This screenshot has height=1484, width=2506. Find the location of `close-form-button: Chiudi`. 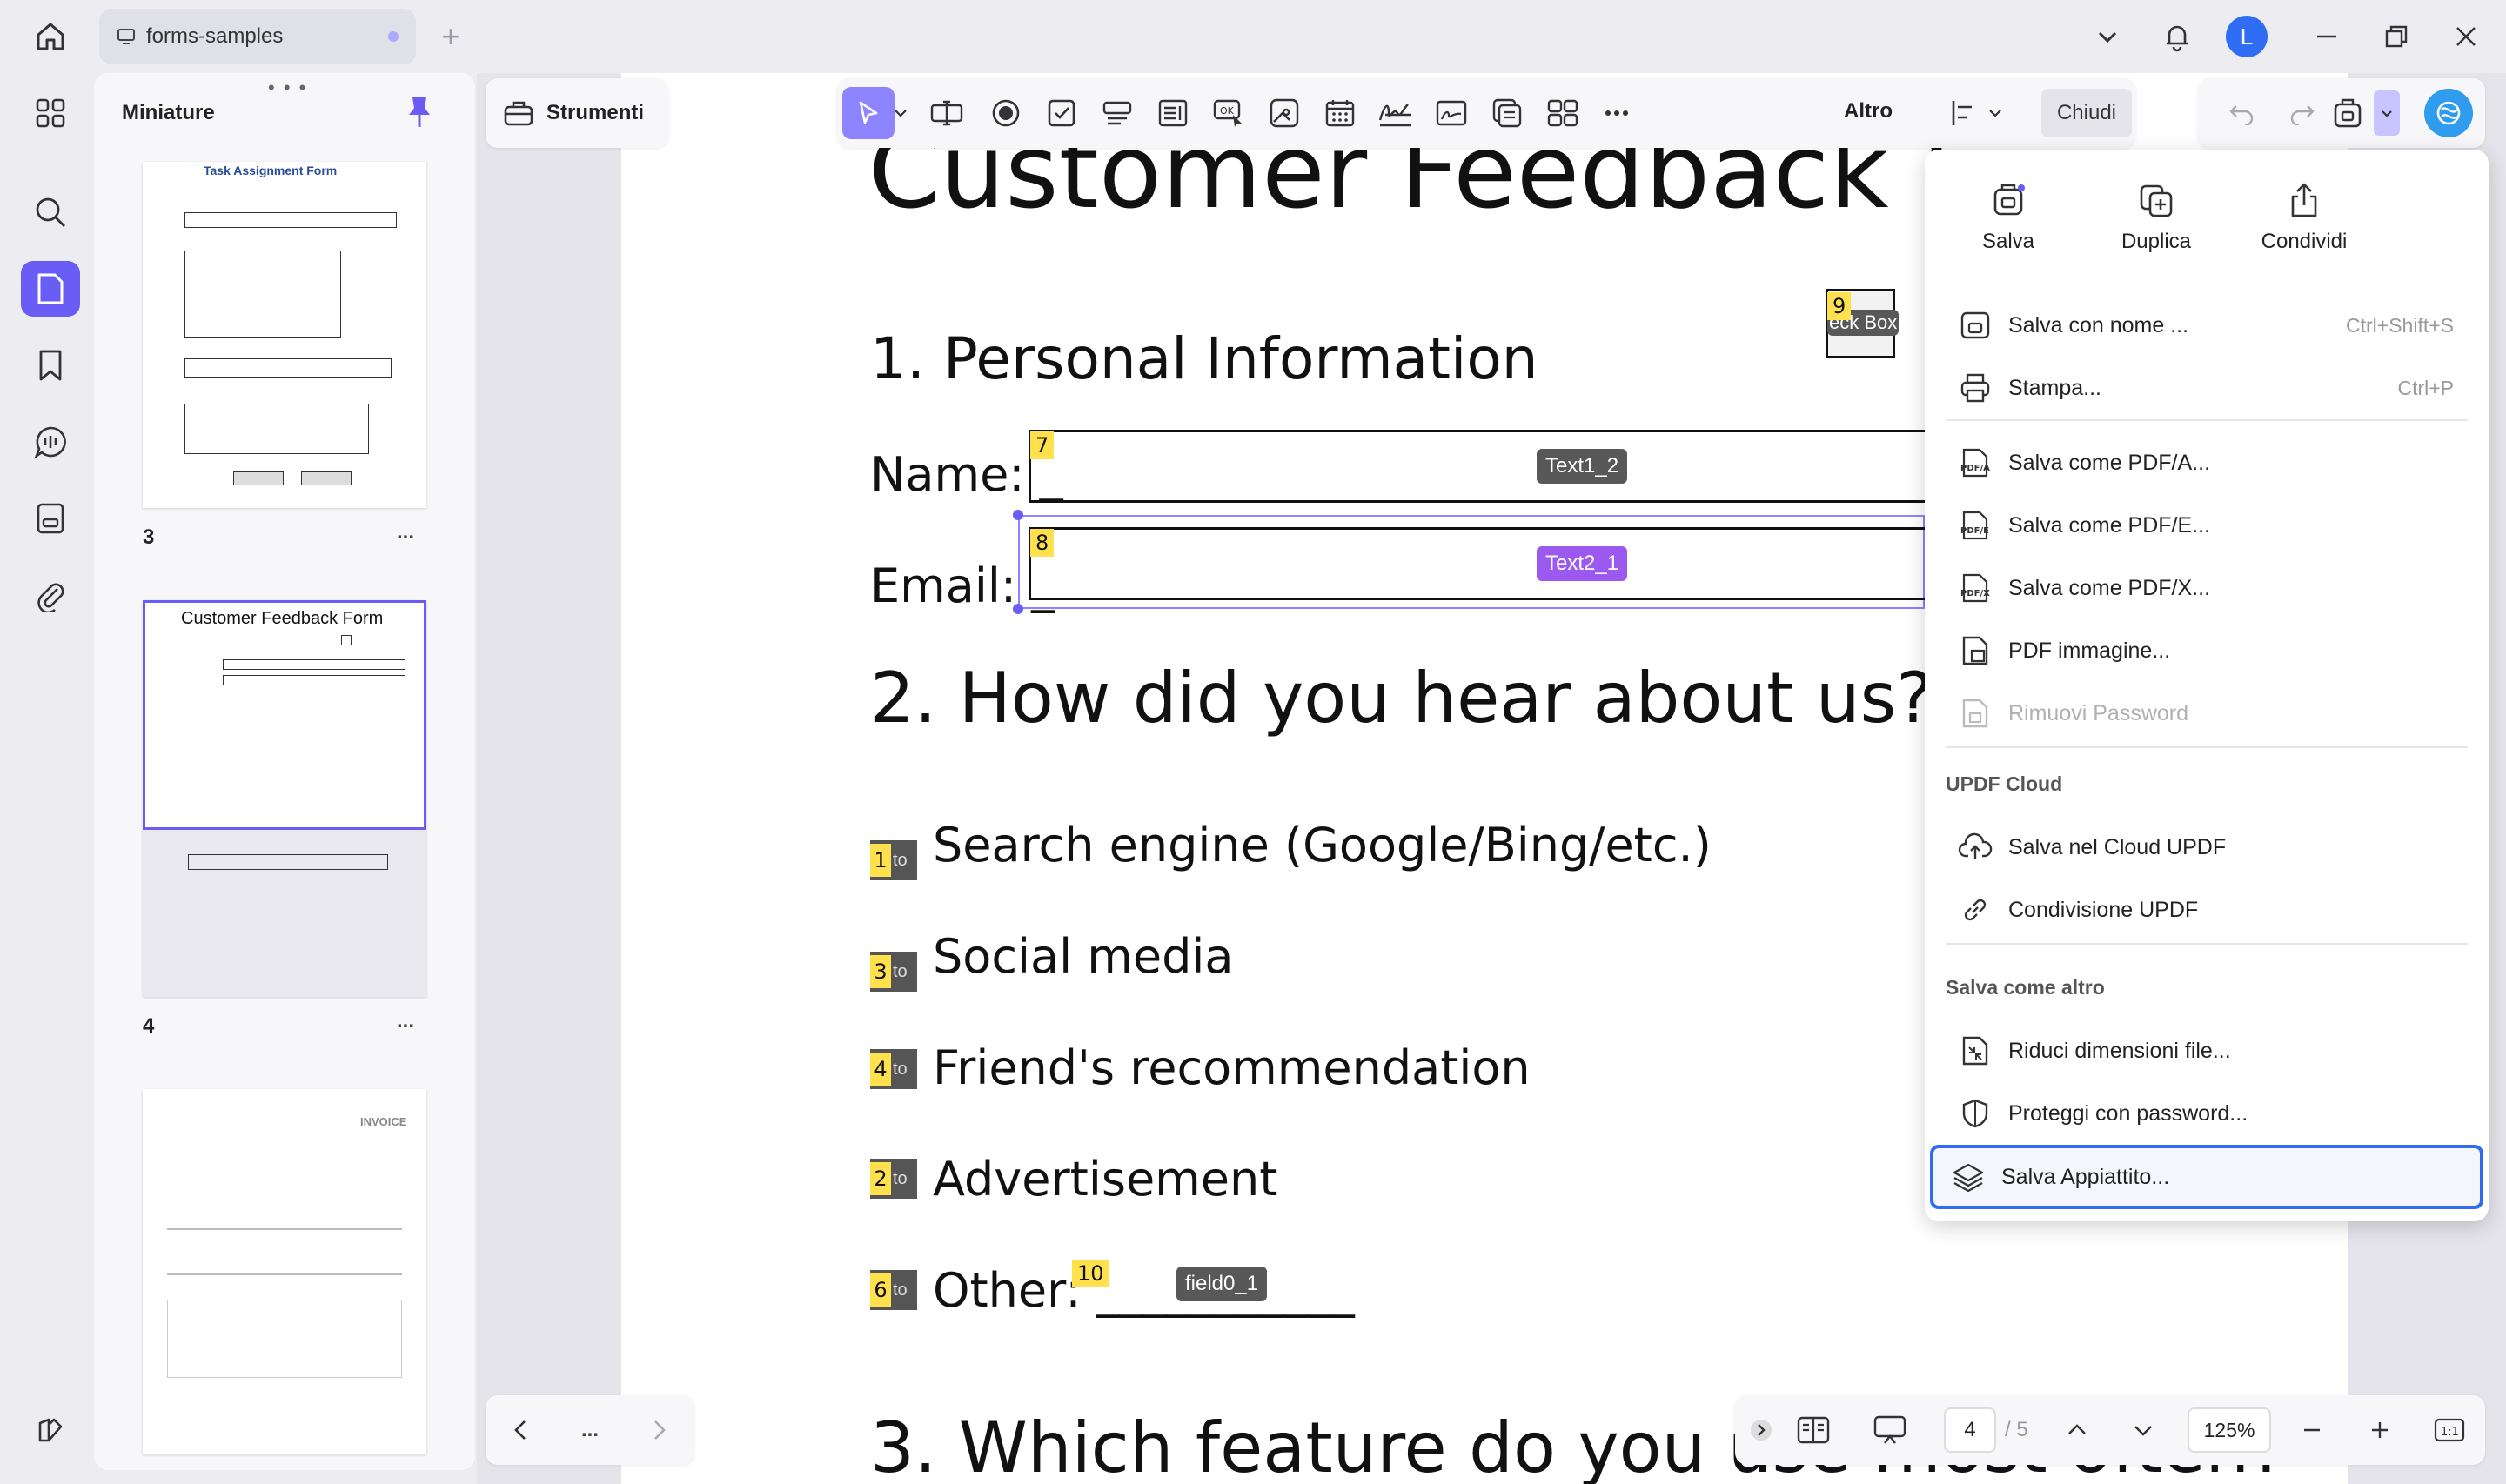

close-form-button: Chiudi is located at coordinates (2086, 113).